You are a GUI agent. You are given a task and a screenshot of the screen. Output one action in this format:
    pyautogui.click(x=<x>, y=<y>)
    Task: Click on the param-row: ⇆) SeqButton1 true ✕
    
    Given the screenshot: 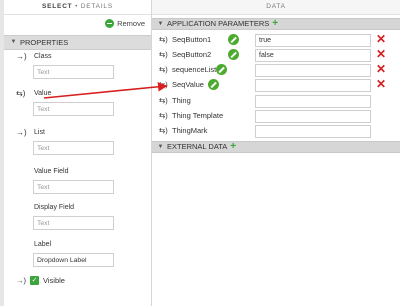 What is the action you would take?
    pyautogui.click(x=276, y=40)
    